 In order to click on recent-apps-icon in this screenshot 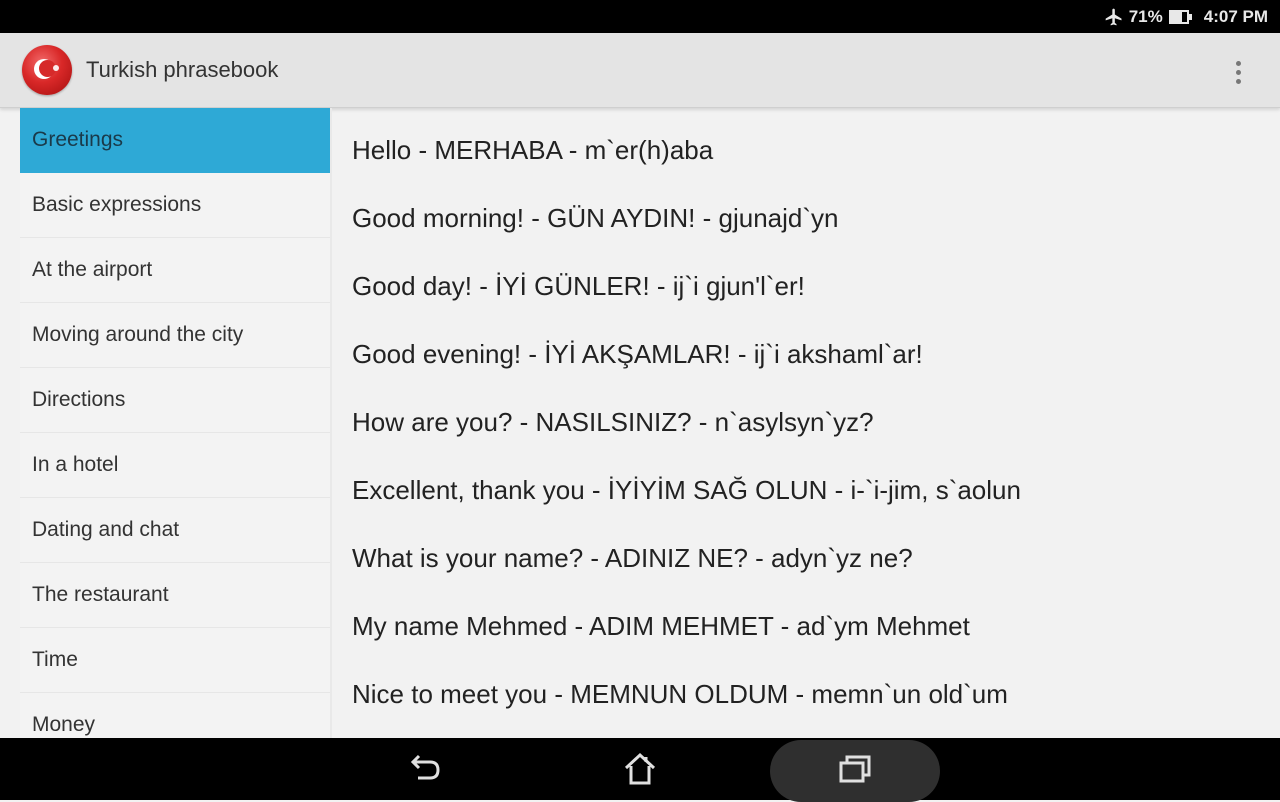, I will do `click(855, 769)`.